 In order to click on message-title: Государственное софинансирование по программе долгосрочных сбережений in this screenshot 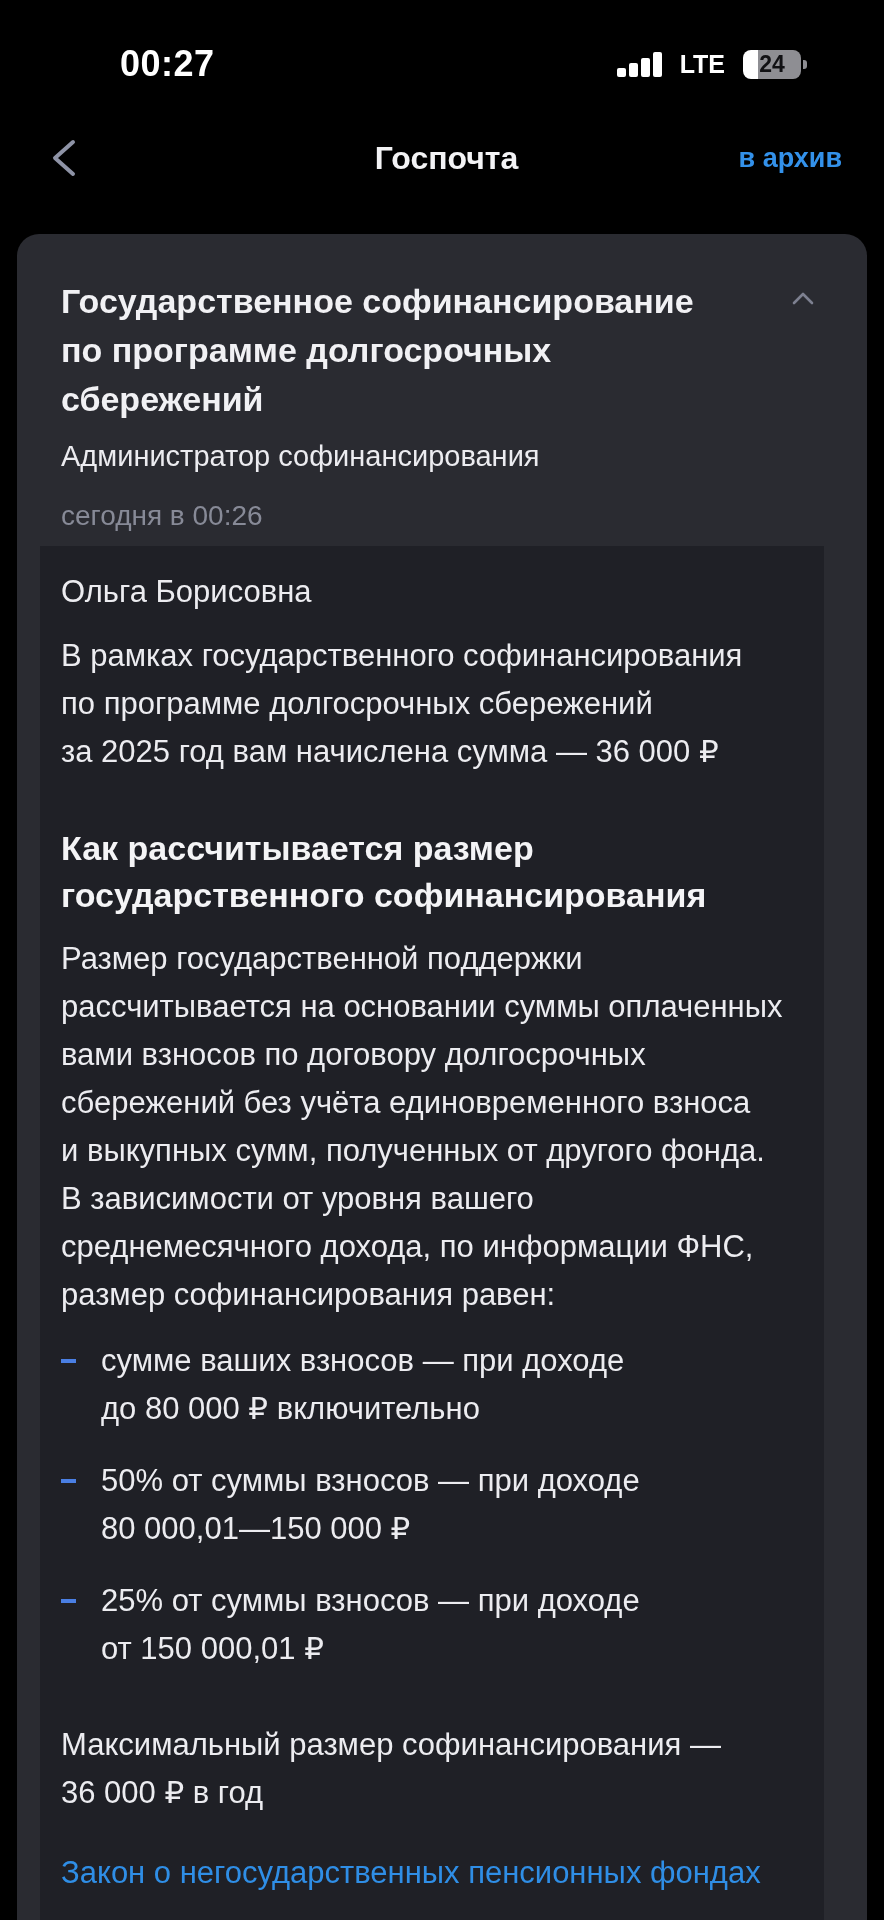, I will do `click(377, 350)`.